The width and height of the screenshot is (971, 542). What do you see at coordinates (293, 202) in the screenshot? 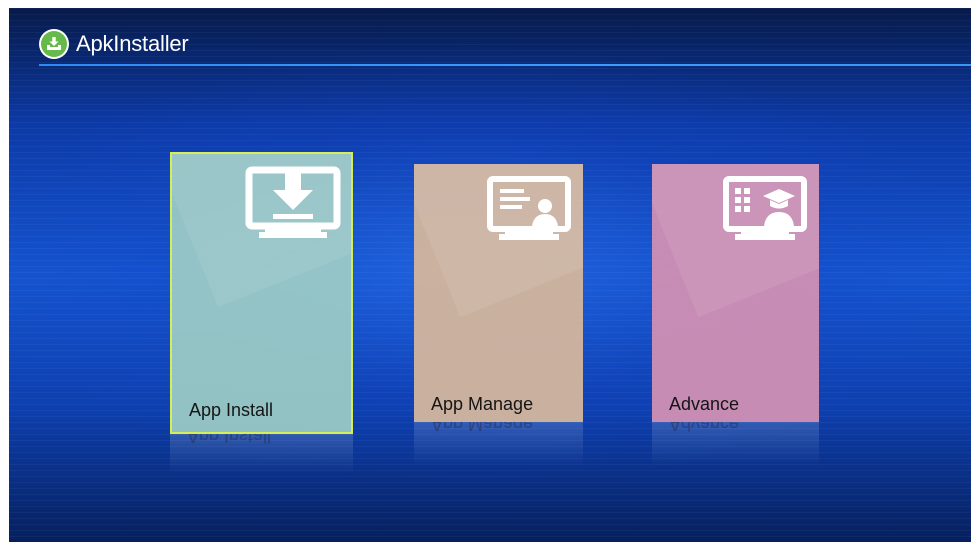
I see `download-monitor-icon` at bounding box center [293, 202].